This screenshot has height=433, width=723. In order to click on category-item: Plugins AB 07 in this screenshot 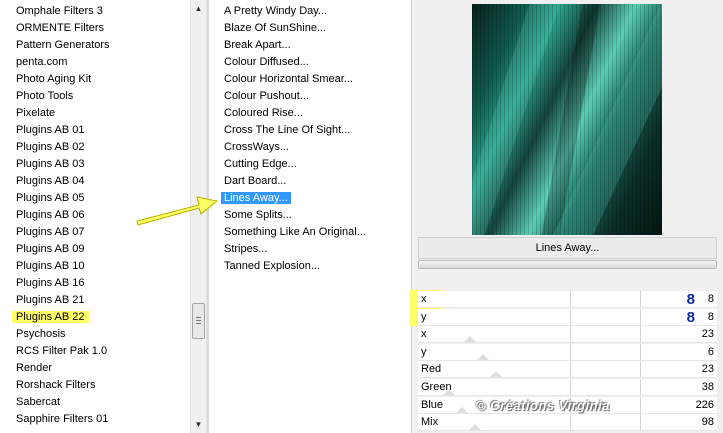, I will do `click(50, 232)`.